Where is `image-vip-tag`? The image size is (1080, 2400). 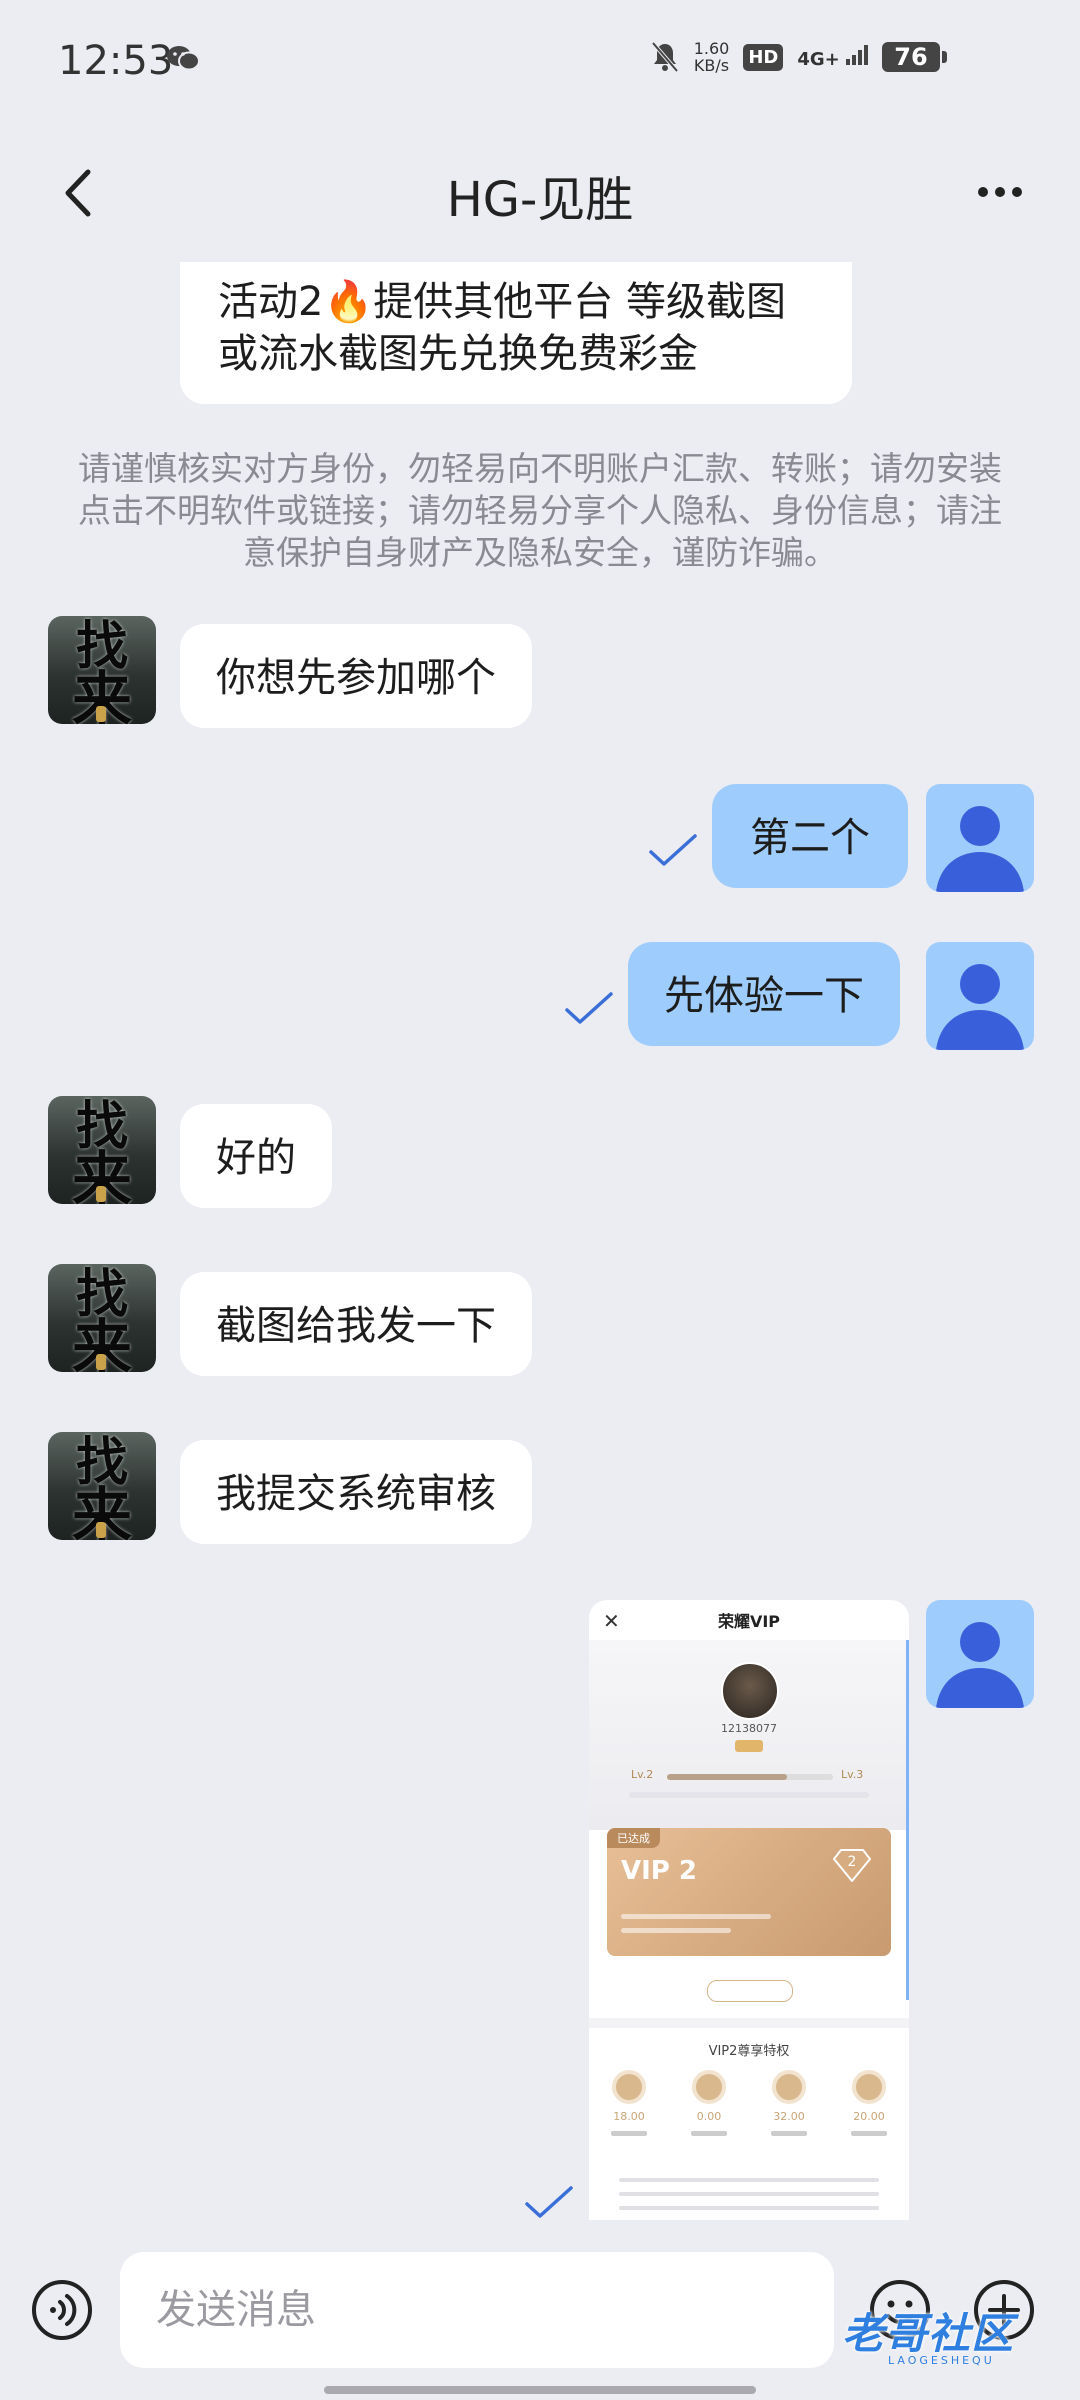
image-vip-tag is located at coordinates (749, 1746).